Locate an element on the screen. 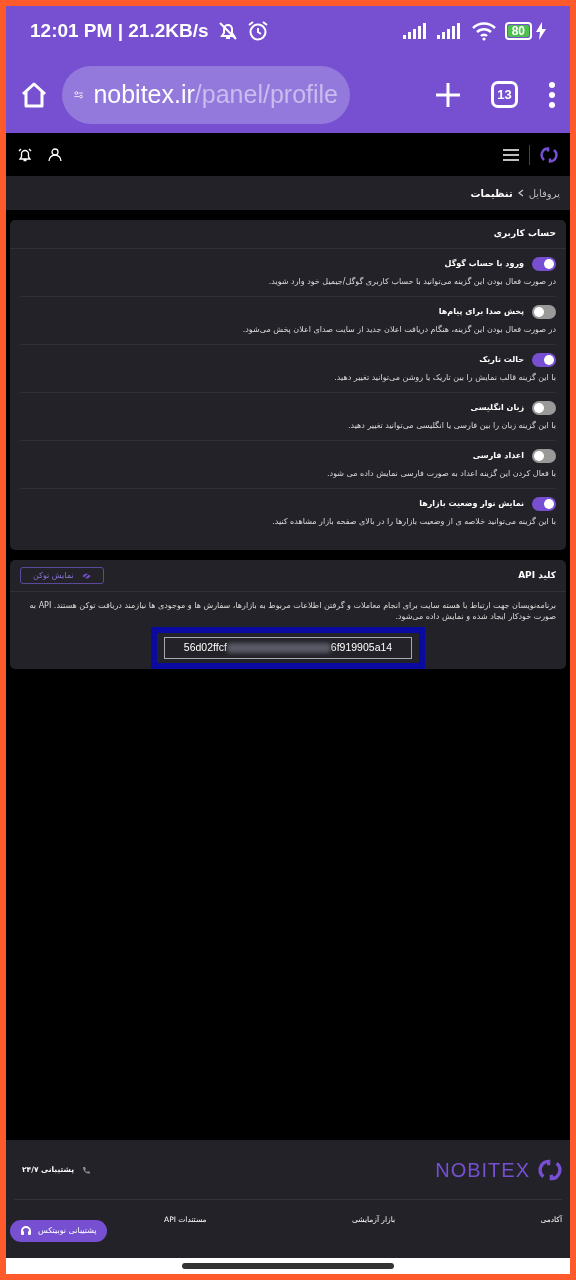 The image size is (576, 1280). menu-icon is located at coordinates (511, 154).